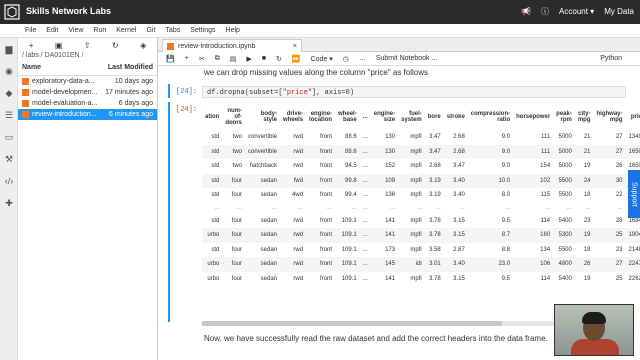  What do you see at coordinates (506, 220) in the screenshot?
I see `table-cell: 9.5` at bounding box center [506, 220].